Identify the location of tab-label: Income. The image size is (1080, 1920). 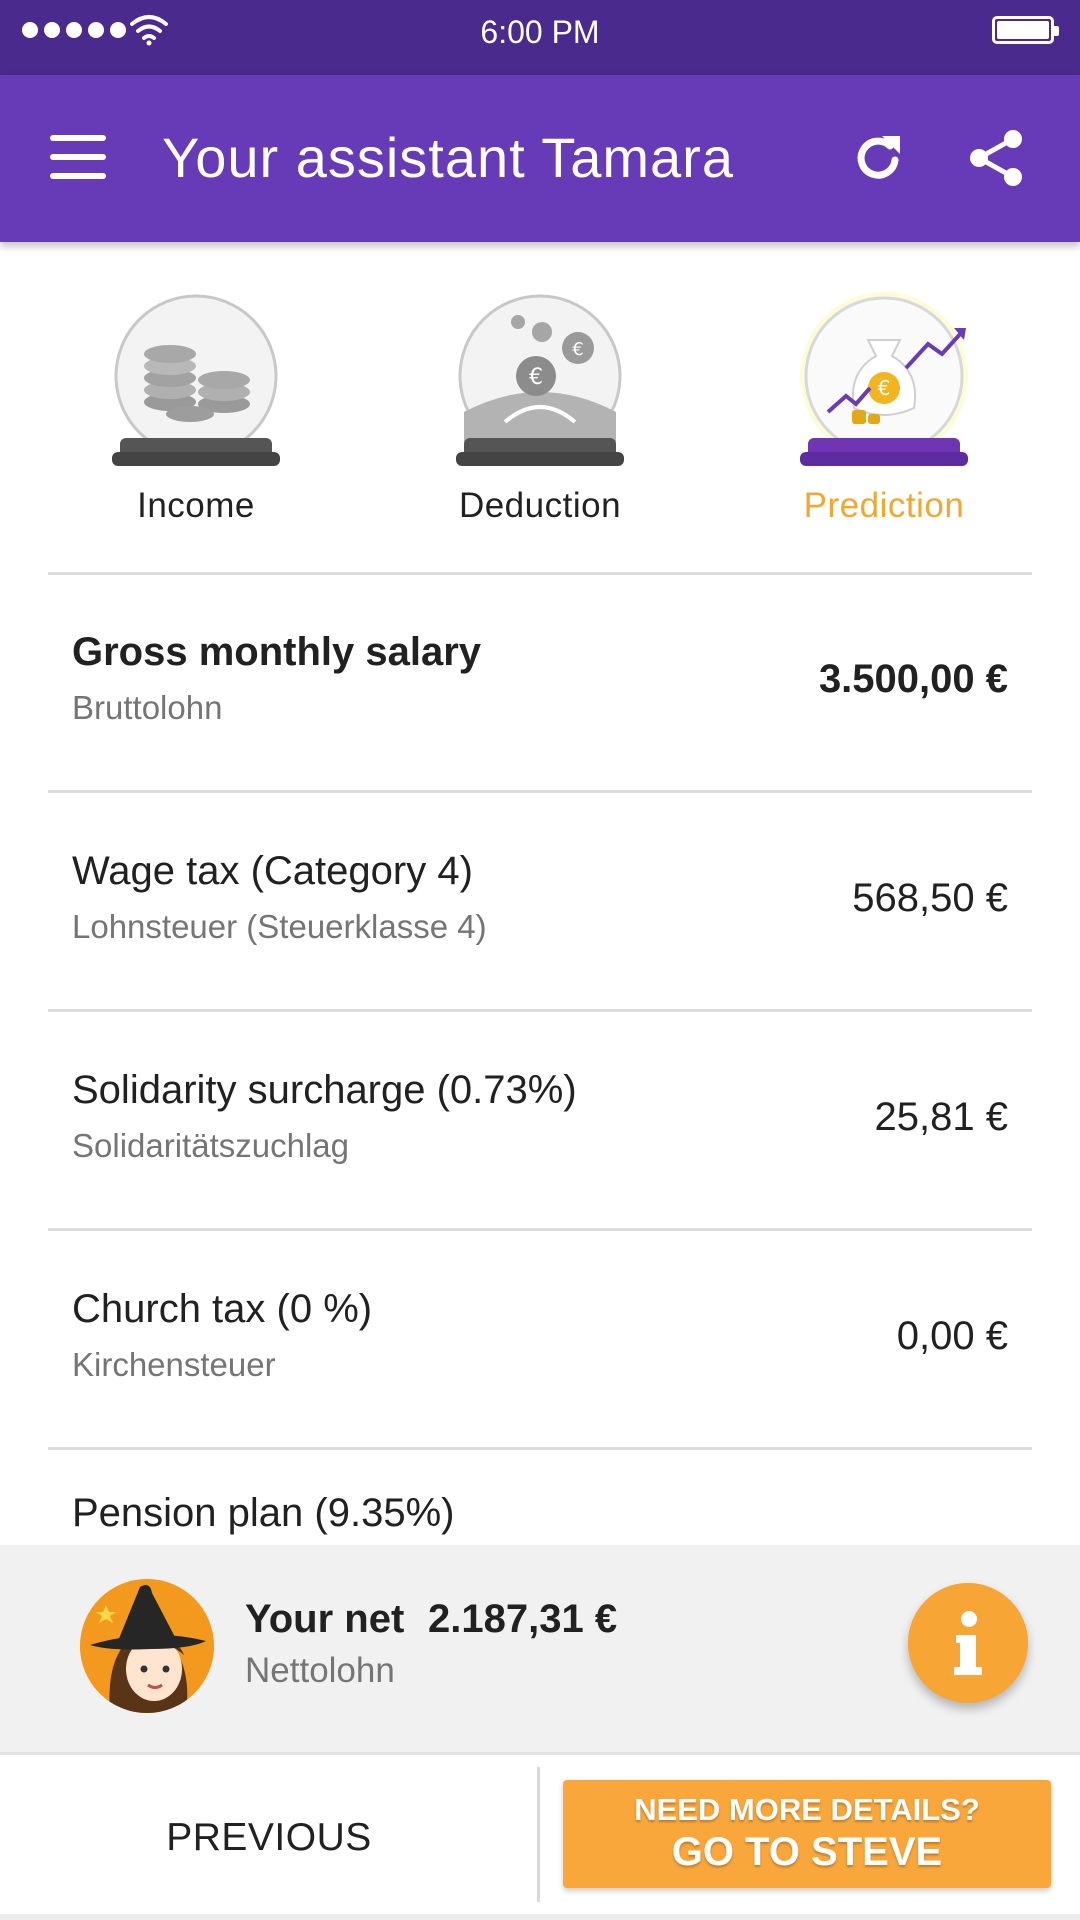
(196, 505).